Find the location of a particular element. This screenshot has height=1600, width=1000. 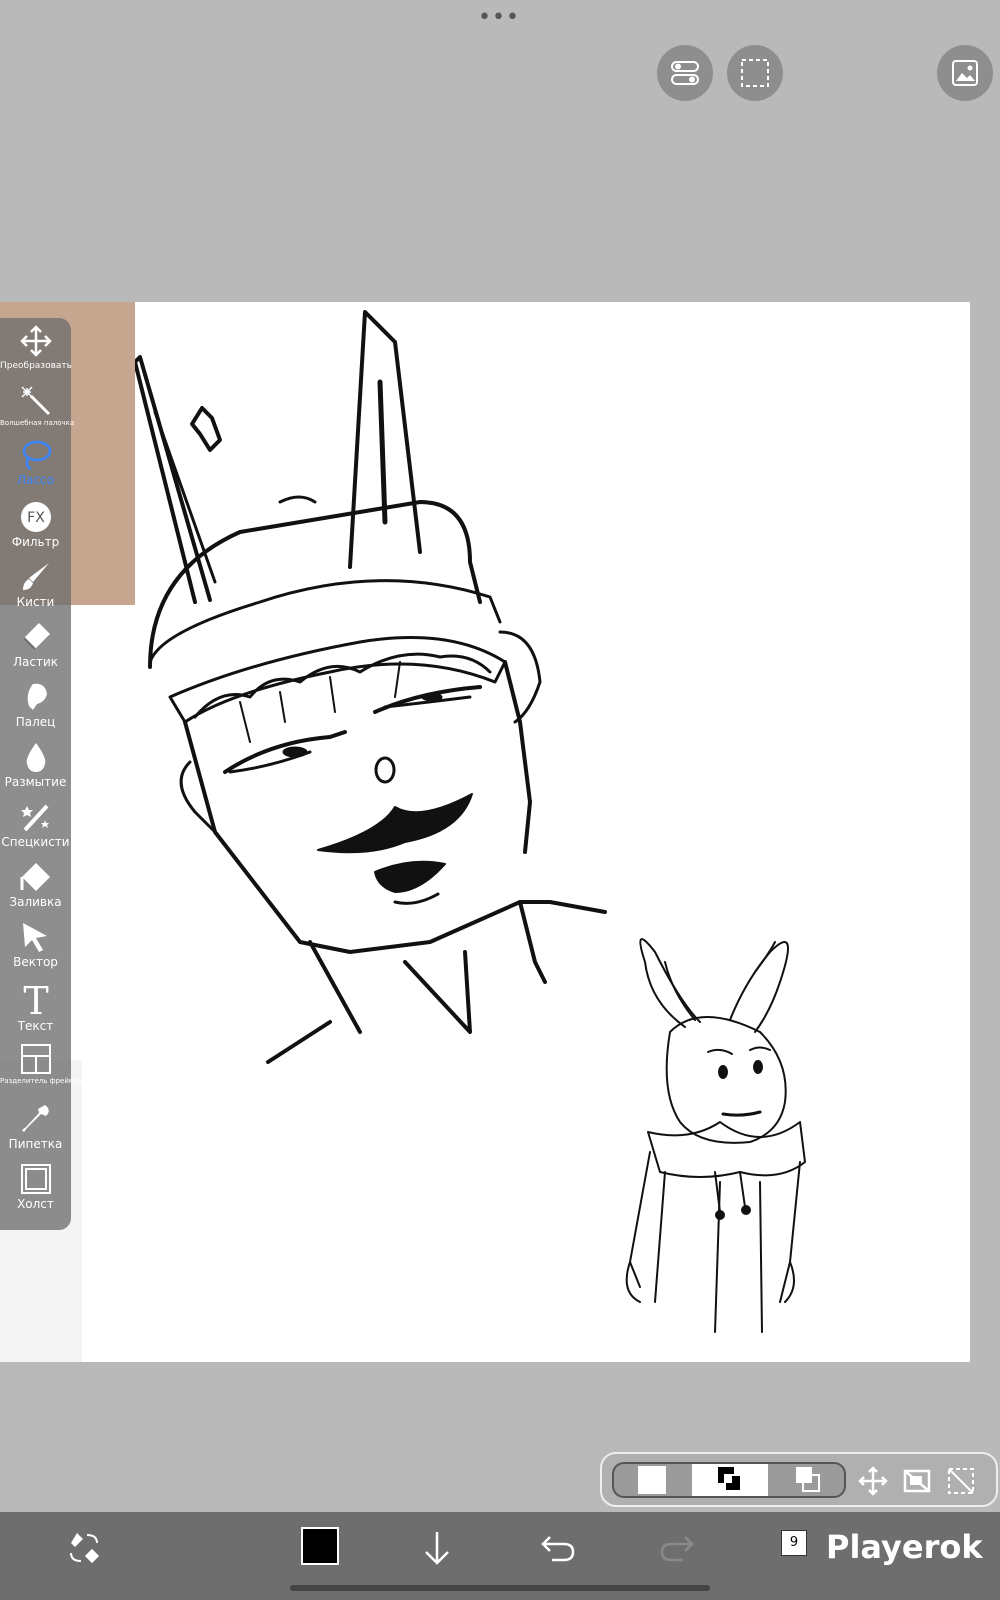

redo-button is located at coordinates (677, 1548).